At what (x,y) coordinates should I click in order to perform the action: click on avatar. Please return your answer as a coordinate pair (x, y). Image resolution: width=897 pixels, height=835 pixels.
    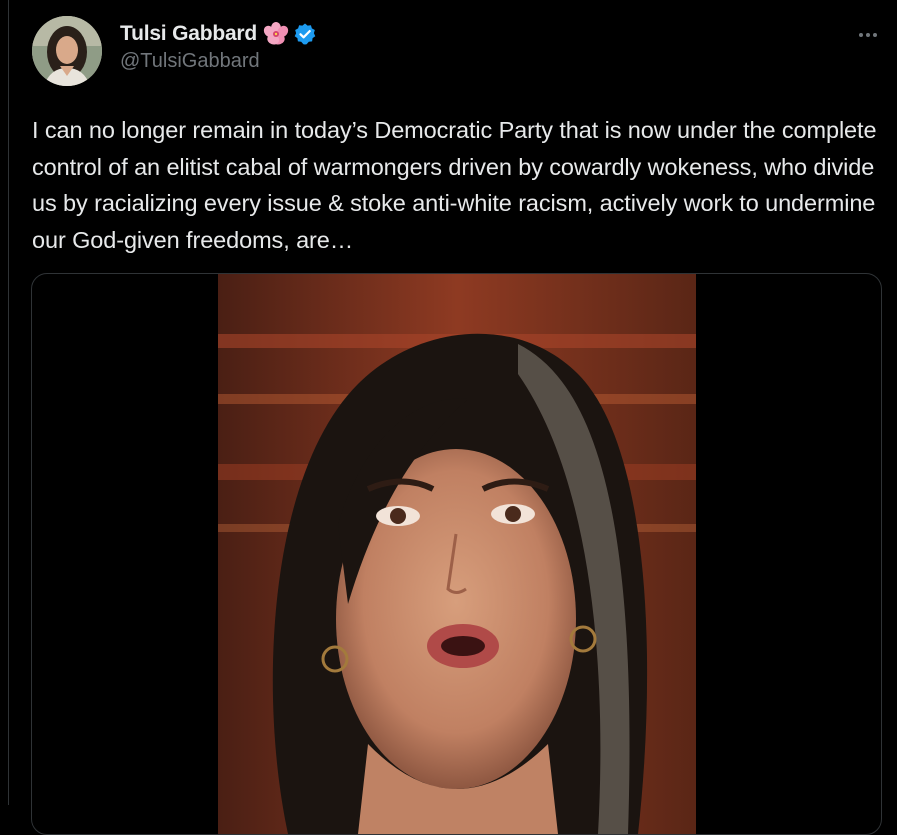
    Looking at the image, I should click on (67, 51).